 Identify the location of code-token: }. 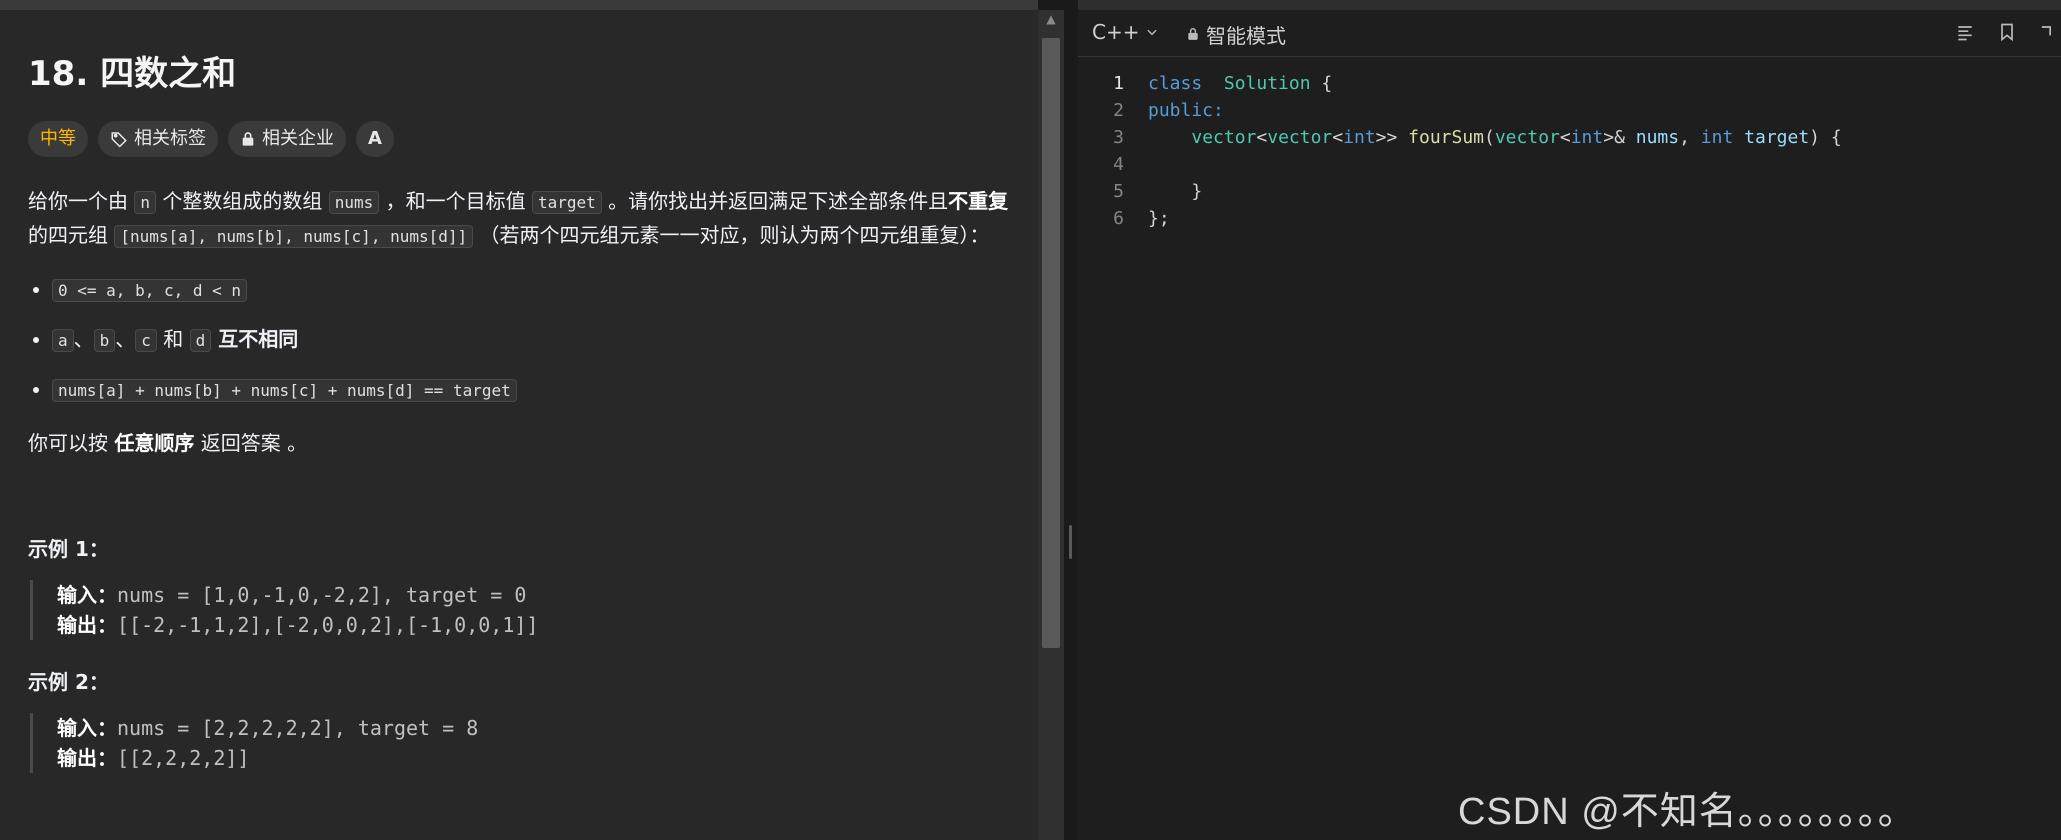
(1175, 191).